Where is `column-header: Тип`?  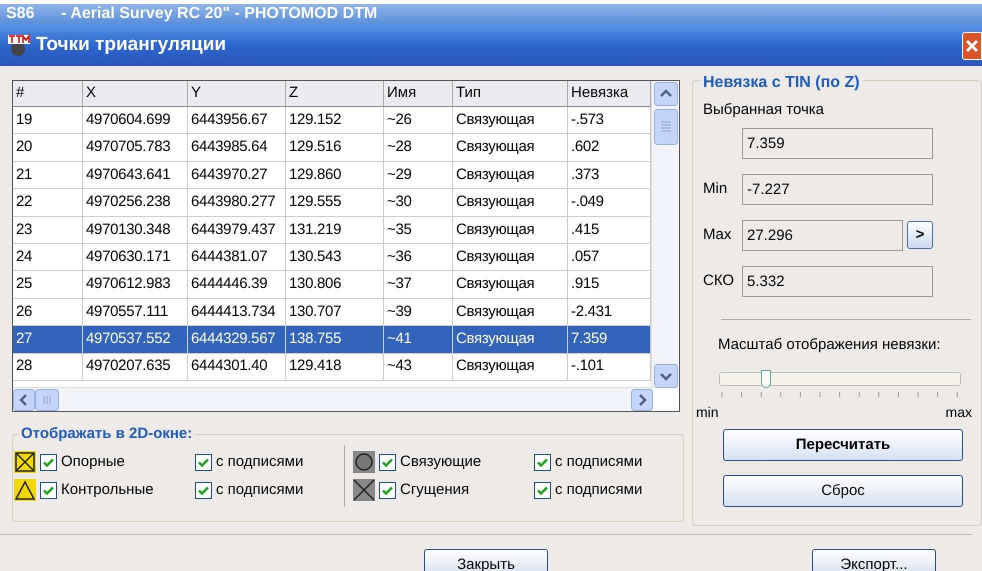
column-header: Тип is located at coordinates (510, 93).